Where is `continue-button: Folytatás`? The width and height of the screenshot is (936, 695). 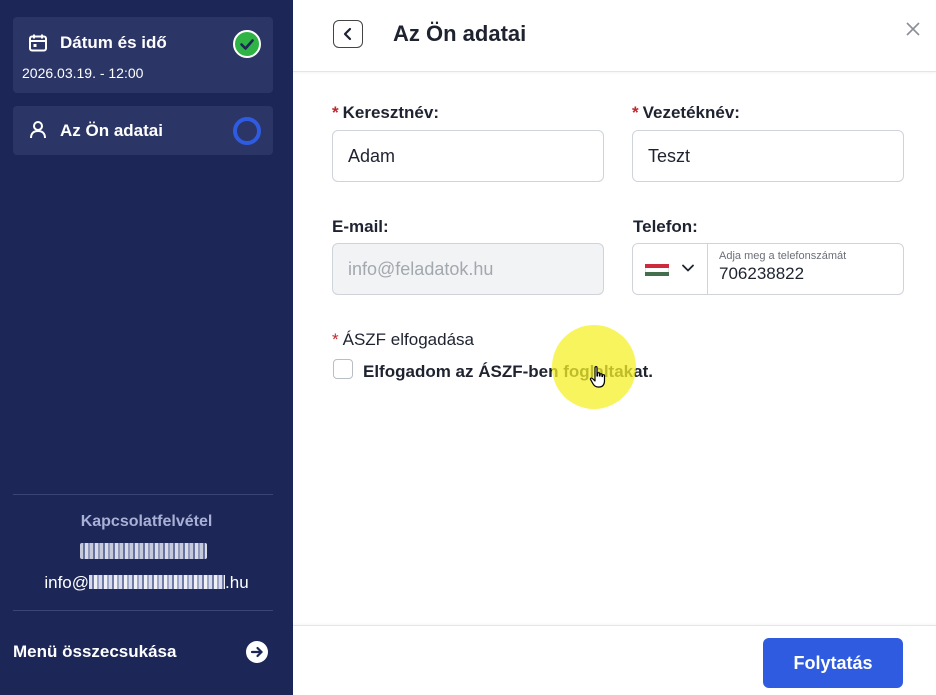 continue-button: Folytatás is located at coordinates (833, 663).